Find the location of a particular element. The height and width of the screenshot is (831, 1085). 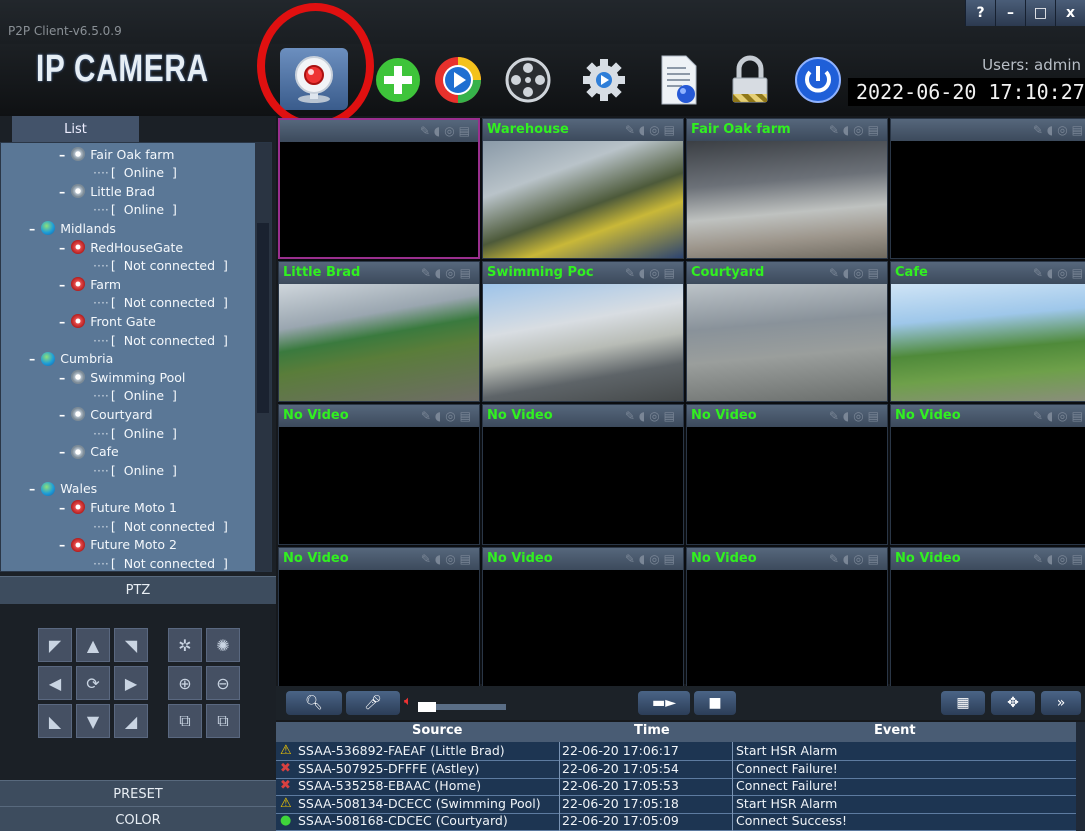

lock-button is located at coordinates (750, 80).